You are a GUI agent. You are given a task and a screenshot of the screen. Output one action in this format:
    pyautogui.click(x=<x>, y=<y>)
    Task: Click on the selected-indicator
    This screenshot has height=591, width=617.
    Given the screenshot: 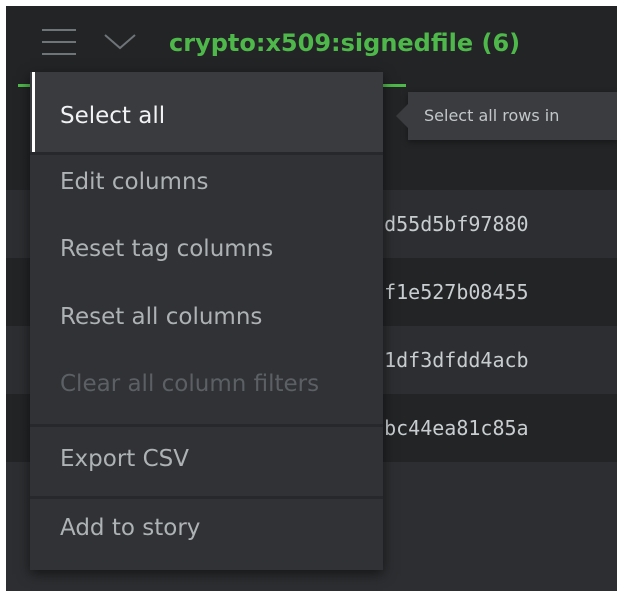 What is the action you would take?
    pyautogui.click(x=33, y=112)
    